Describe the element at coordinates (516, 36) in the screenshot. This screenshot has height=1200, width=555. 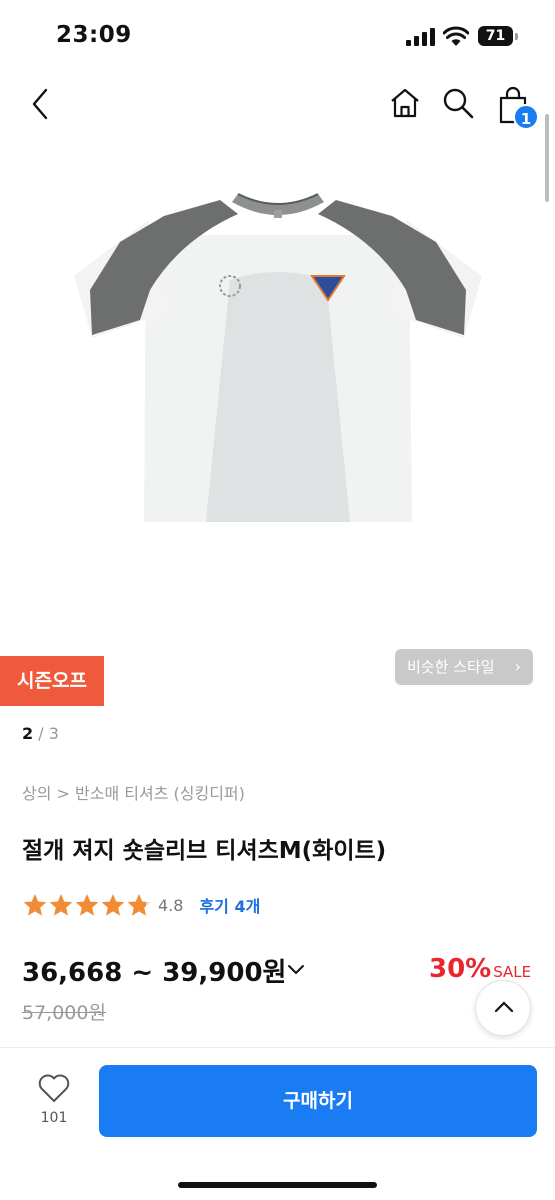
I see `battery-cap` at that location.